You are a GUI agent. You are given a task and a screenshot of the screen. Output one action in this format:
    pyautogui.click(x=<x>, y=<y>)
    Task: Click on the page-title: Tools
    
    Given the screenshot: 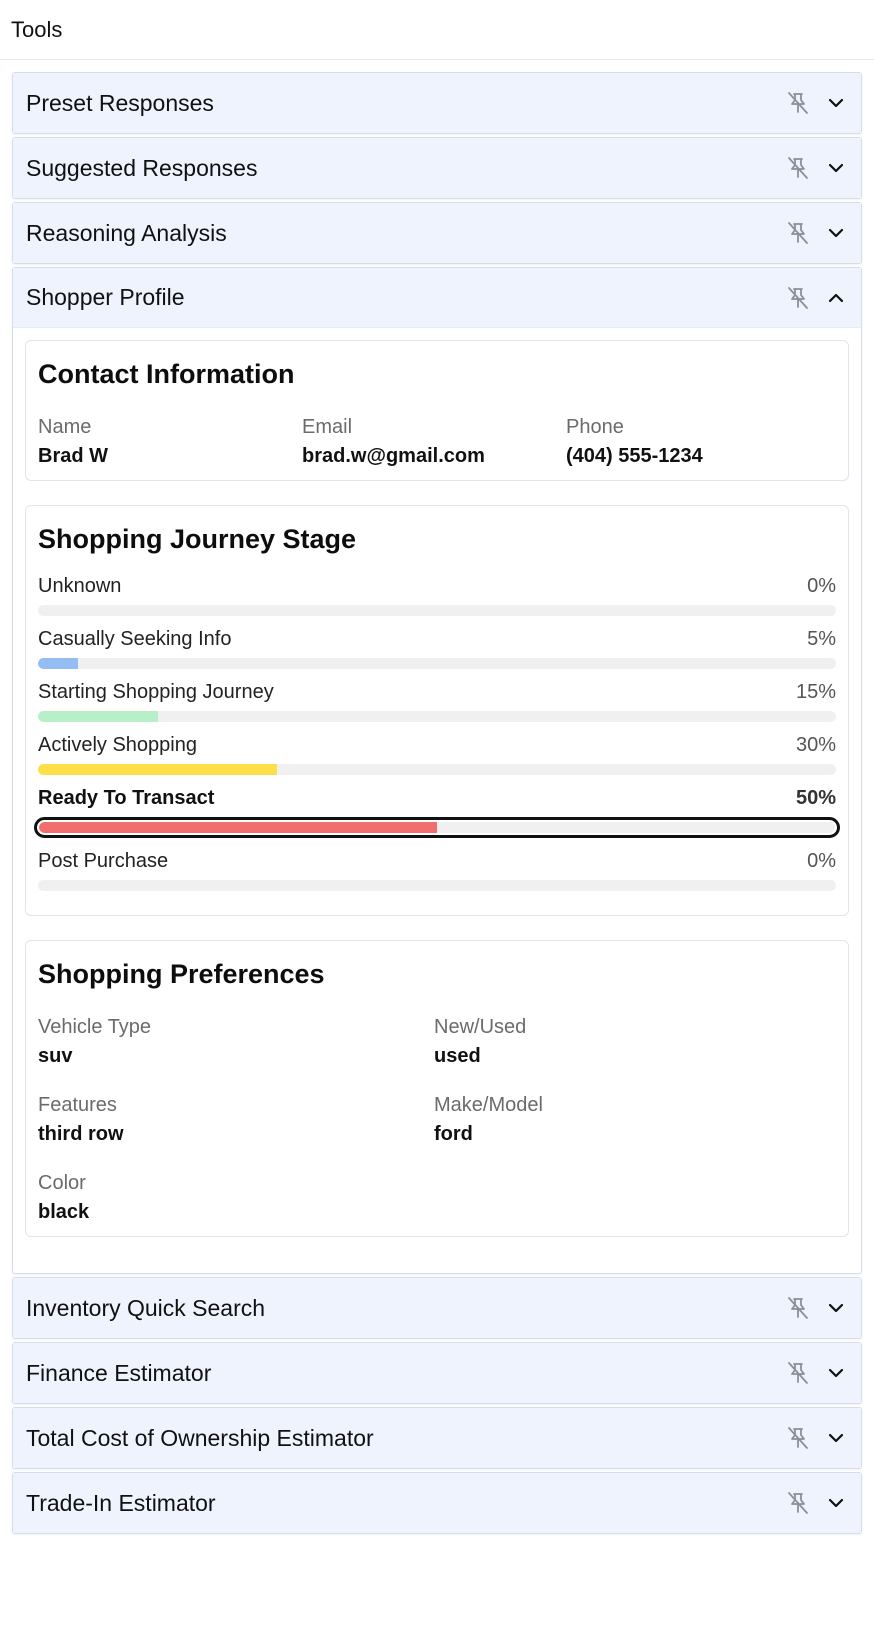 What is the action you would take?
    pyautogui.click(x=37, y=29)
    